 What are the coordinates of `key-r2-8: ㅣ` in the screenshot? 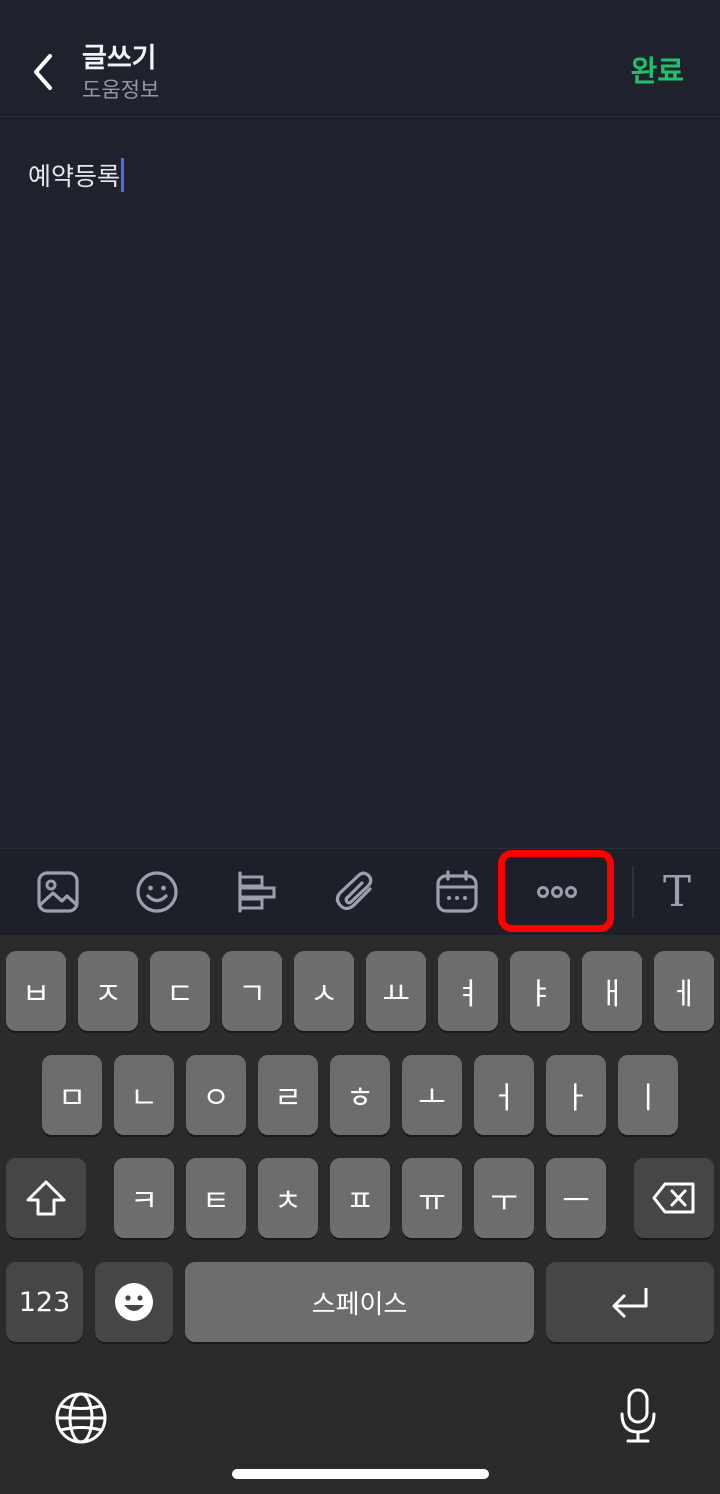 It's located at (648, 1095).